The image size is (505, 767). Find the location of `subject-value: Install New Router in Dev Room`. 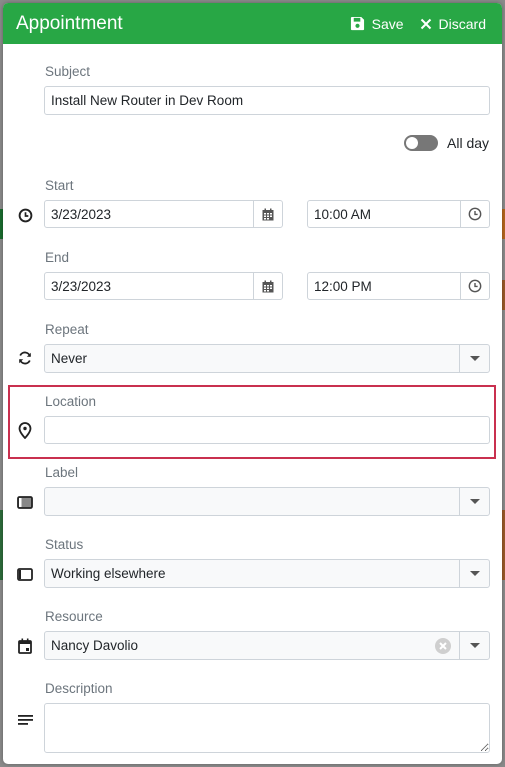

subject-value: Install New Router in Dev Room is located at coordinates (147, 100).